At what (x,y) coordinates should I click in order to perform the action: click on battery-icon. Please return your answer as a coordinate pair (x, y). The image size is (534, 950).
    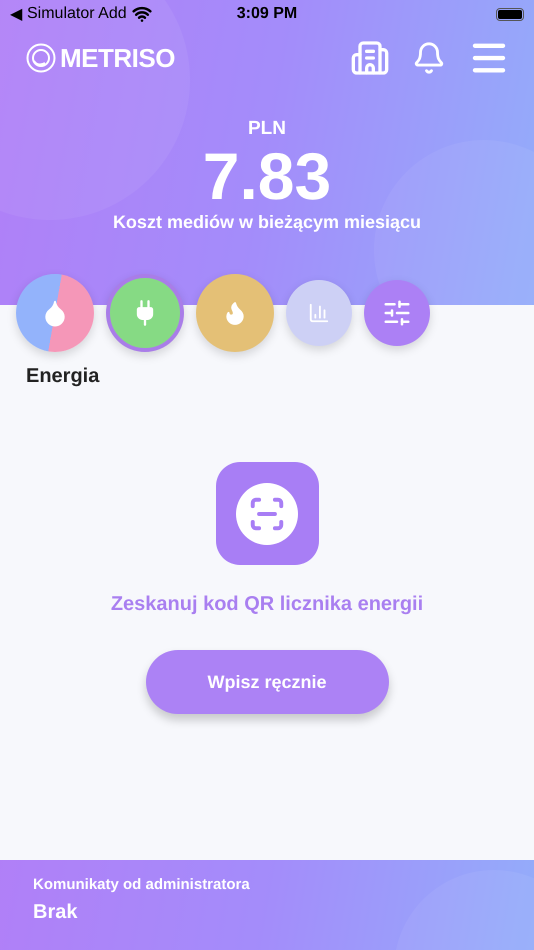
    Looking at the image, I should click on (510, 14).